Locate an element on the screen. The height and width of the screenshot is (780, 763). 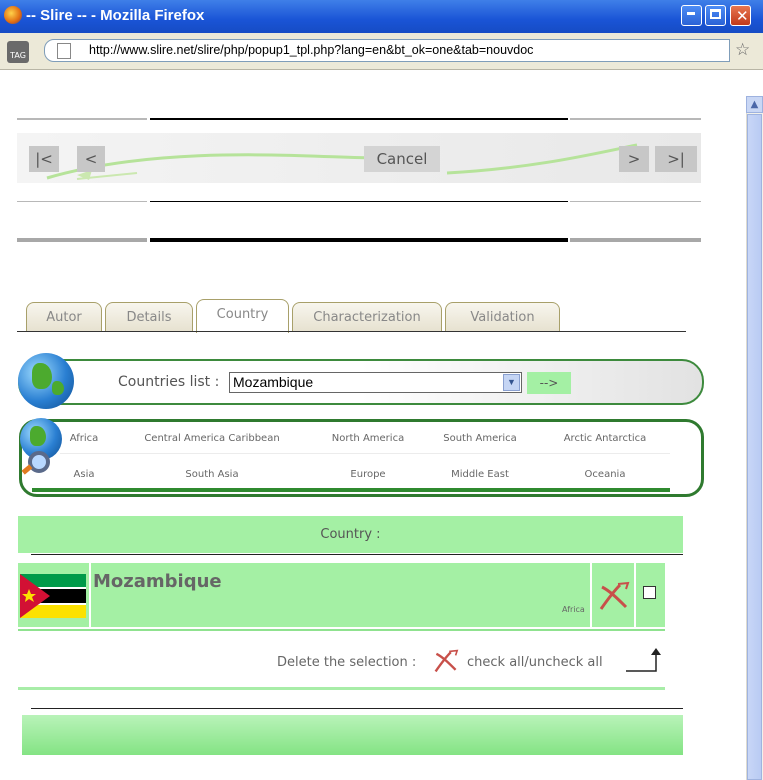
last-record-button: >| is located at coordinates (676, 159).